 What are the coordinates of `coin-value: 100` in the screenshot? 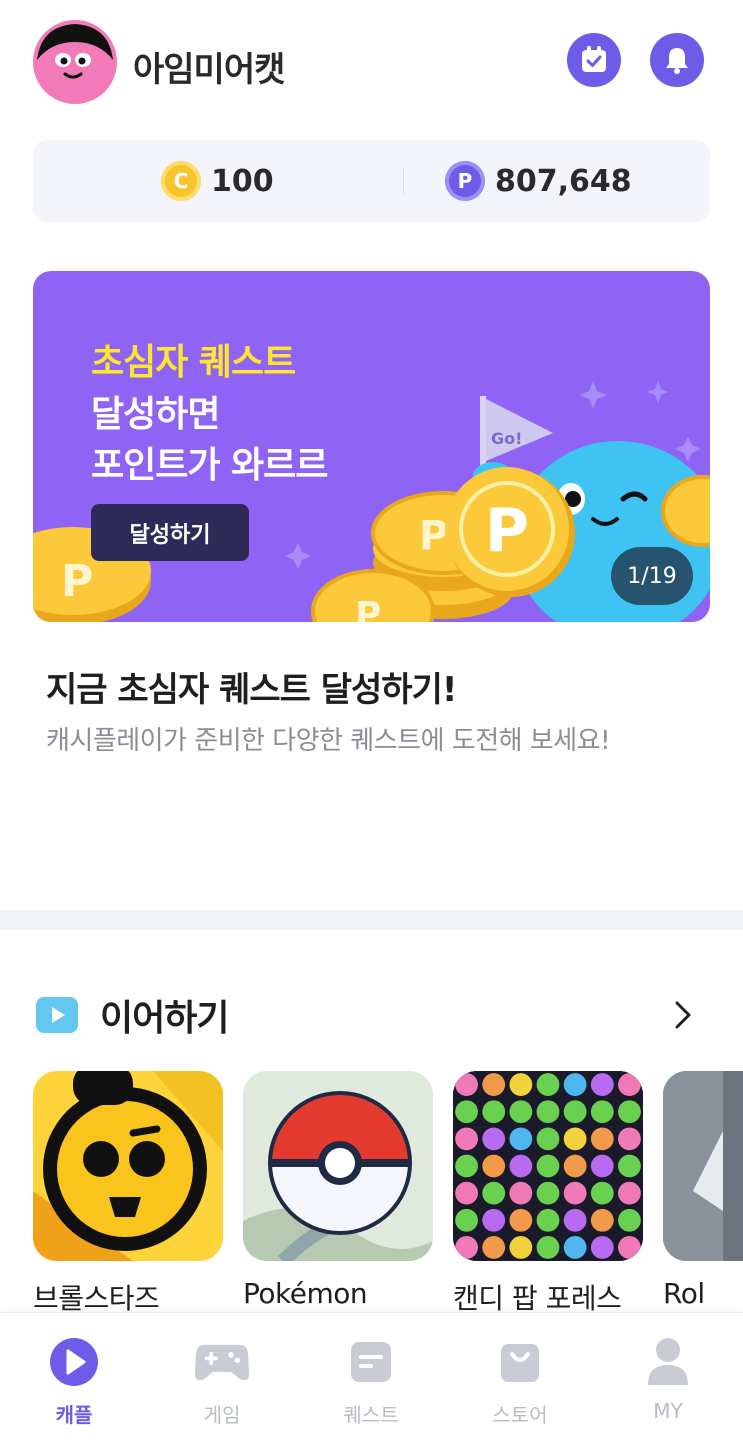 It's located at (242, 181).